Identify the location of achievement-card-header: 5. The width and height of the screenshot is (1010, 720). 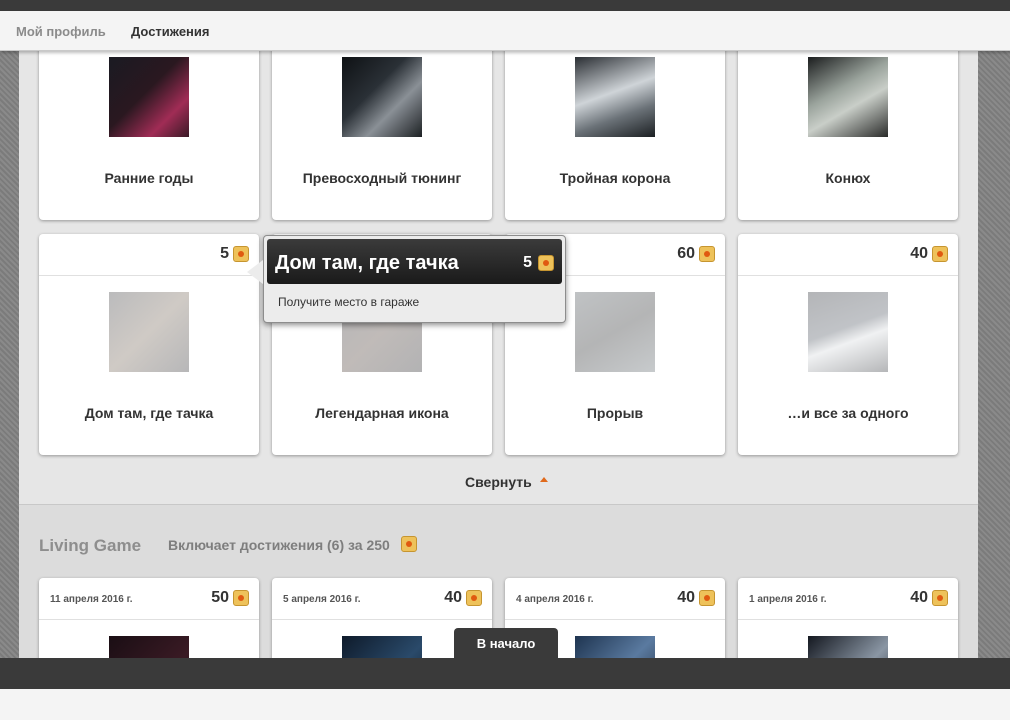
(149, 255).